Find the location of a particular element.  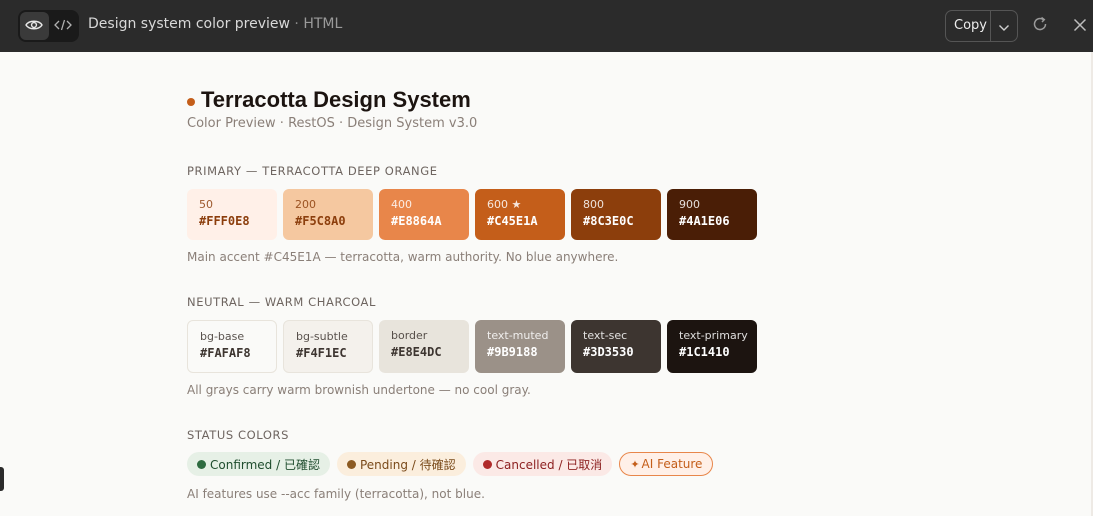

color-swatch: 200 #F5C8A0 is located at coordinates (328, 214).